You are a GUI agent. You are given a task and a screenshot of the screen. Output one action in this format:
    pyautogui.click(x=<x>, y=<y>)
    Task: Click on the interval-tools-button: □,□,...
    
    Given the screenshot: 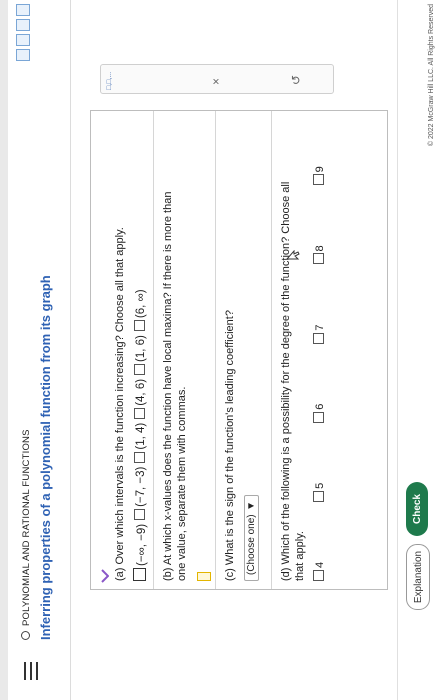 What is the action you would take?
    pyautogui.click(x=109, y=81)
    